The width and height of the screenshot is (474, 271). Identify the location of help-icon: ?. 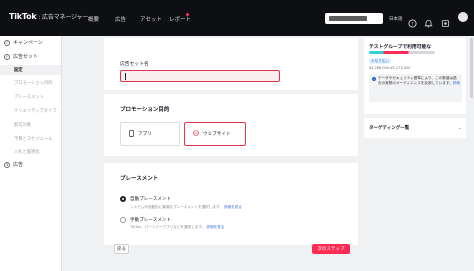
(412, 20).